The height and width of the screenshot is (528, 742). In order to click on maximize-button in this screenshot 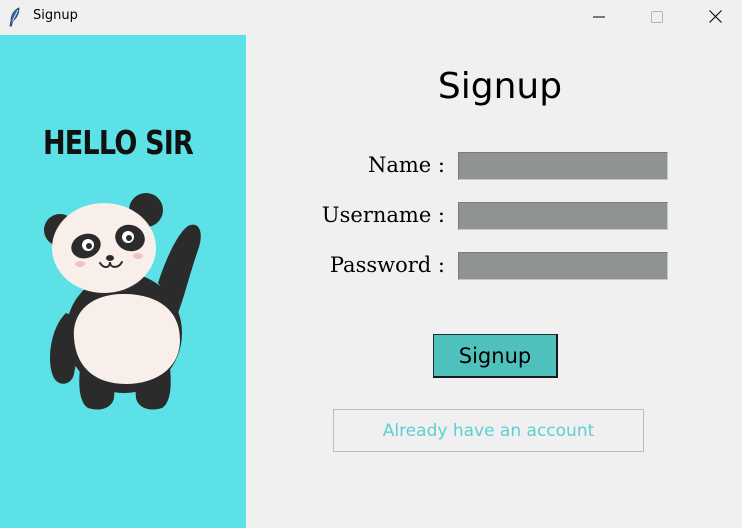, I will do `click(657, 16)`.